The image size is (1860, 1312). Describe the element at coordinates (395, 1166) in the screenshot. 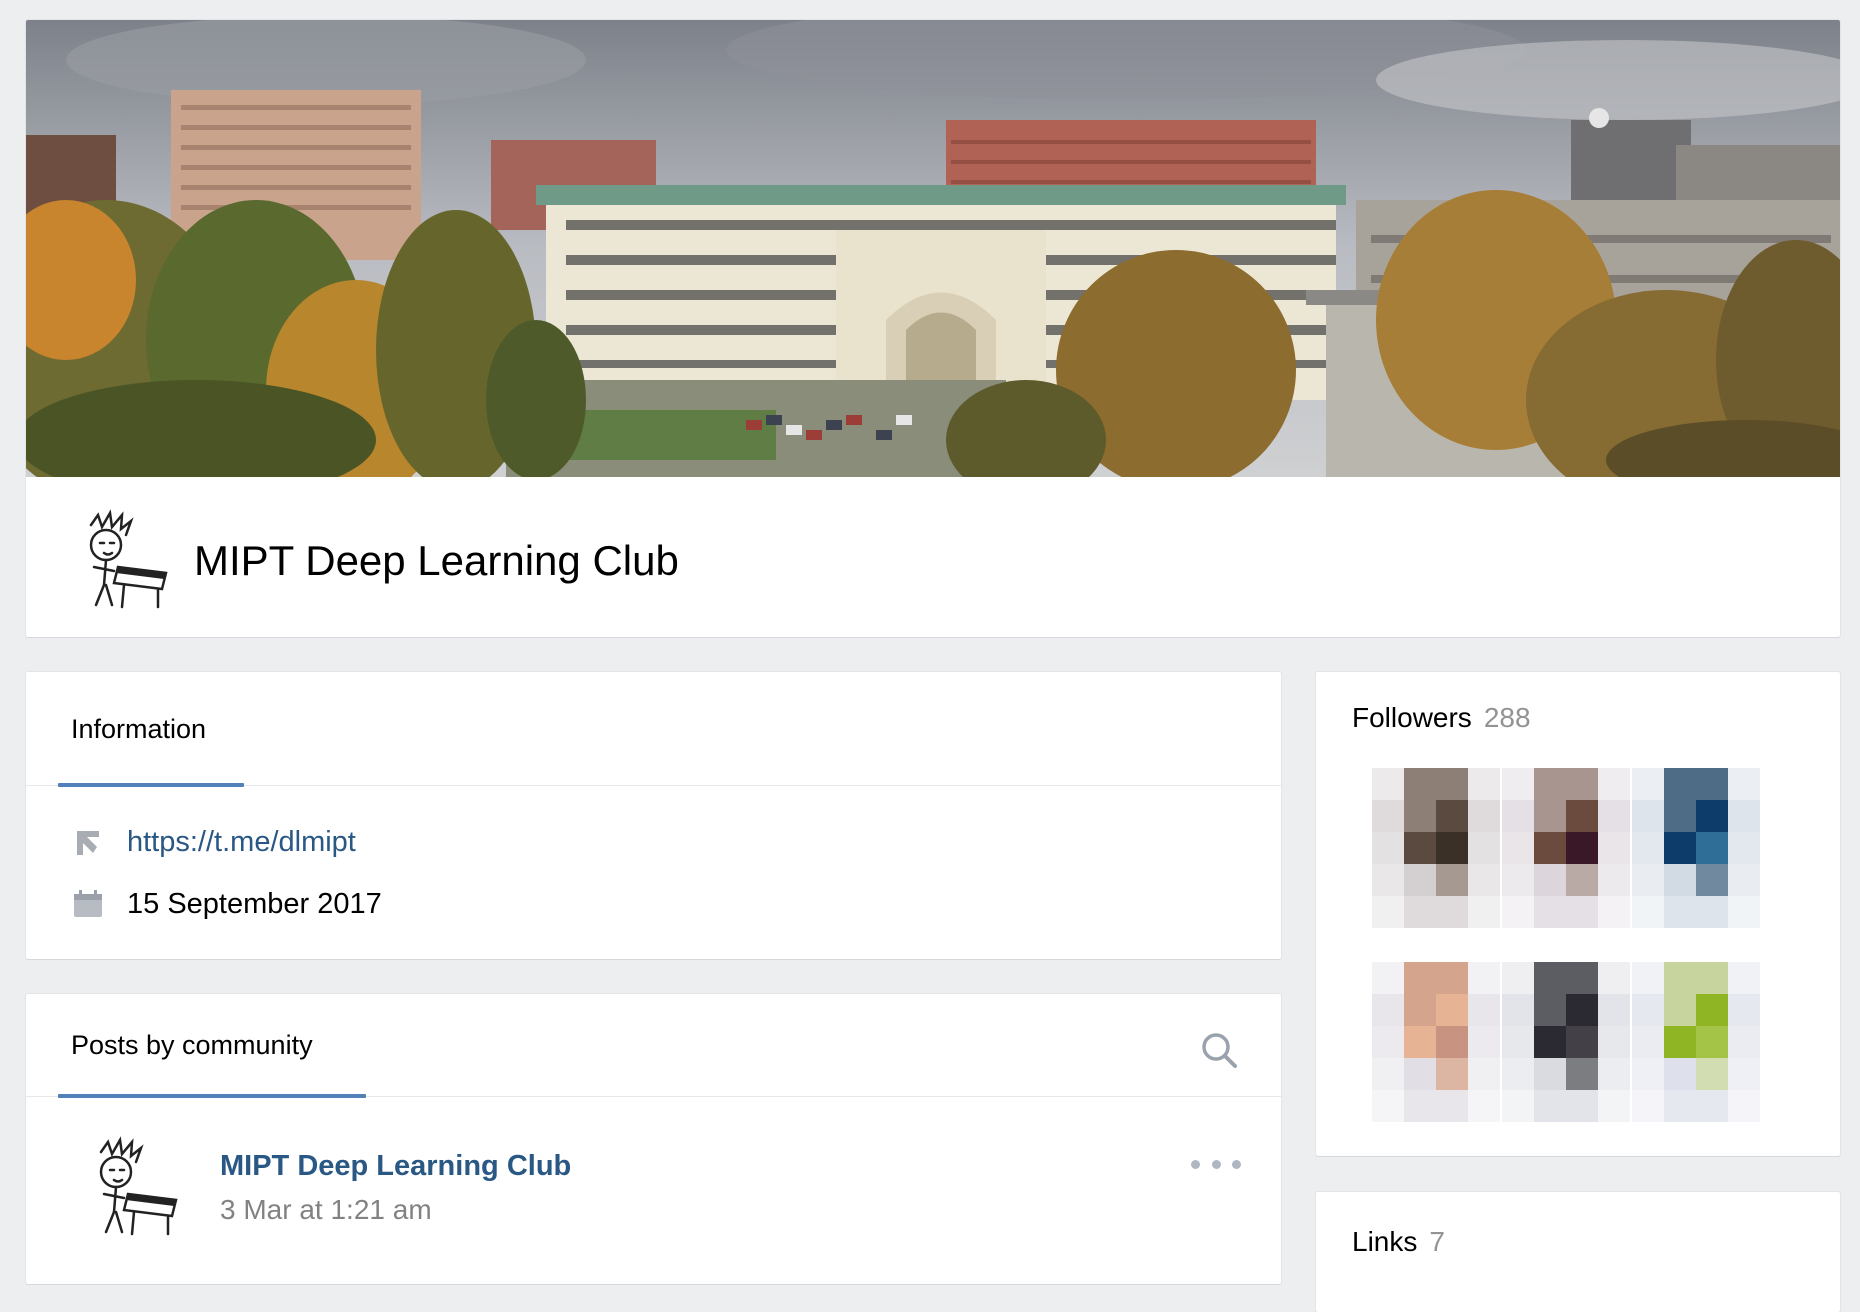

I see `post-author-name: MIPT Deep Learning Club` at that location.